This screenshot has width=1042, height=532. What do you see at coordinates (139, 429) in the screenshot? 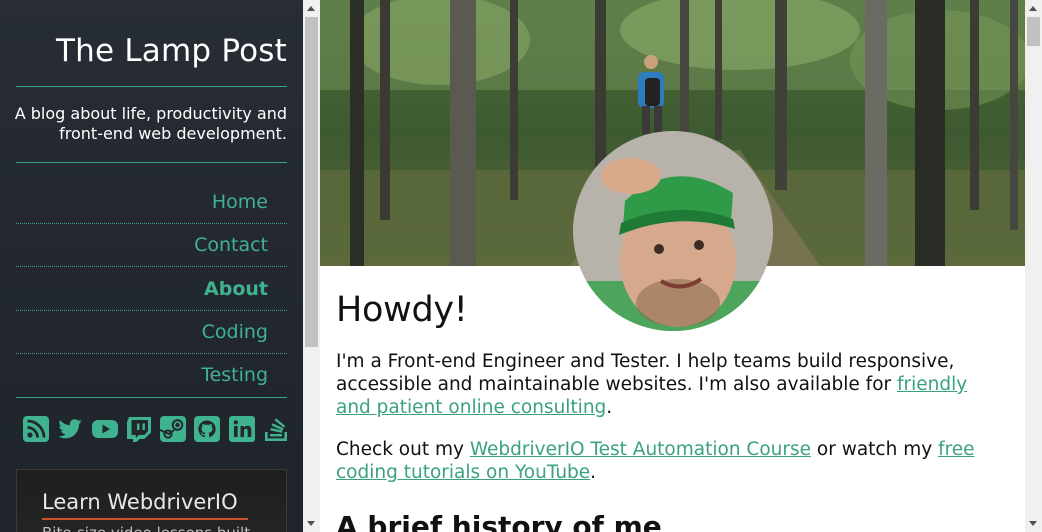
I see `twitch-icon` at bounding box center [139, 429].